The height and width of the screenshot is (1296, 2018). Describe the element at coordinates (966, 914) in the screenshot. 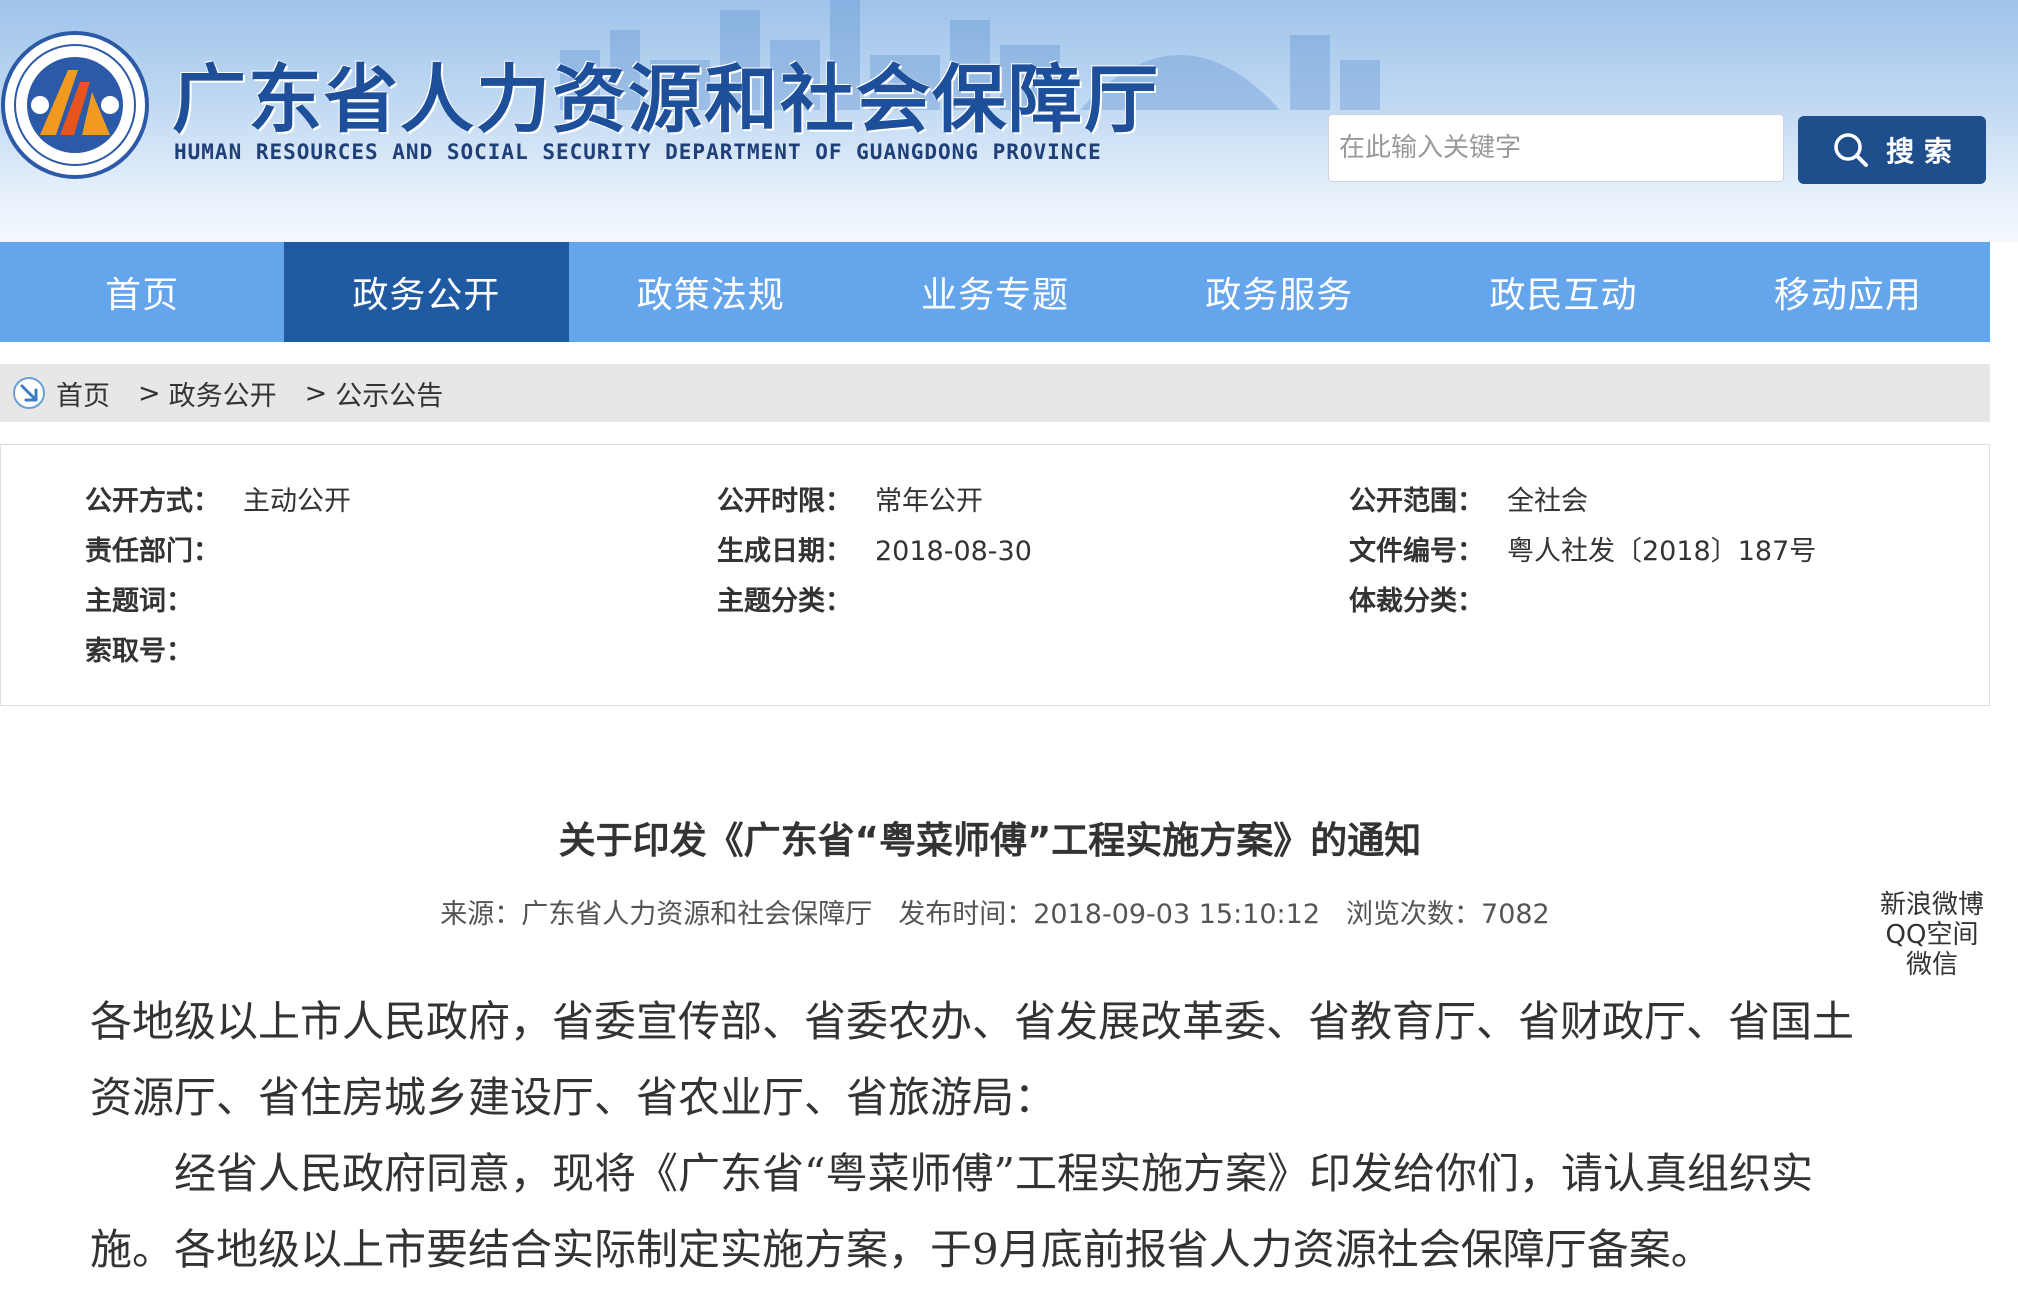

I see `publish-time-label: 发布时间：` at that location.